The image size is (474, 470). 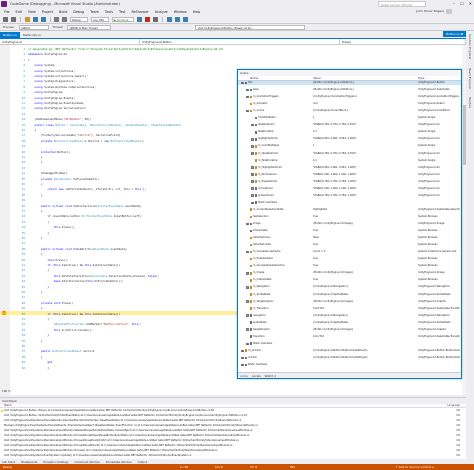 I want to click on platform-combo: Any CPU, so click(x=100, y=19).